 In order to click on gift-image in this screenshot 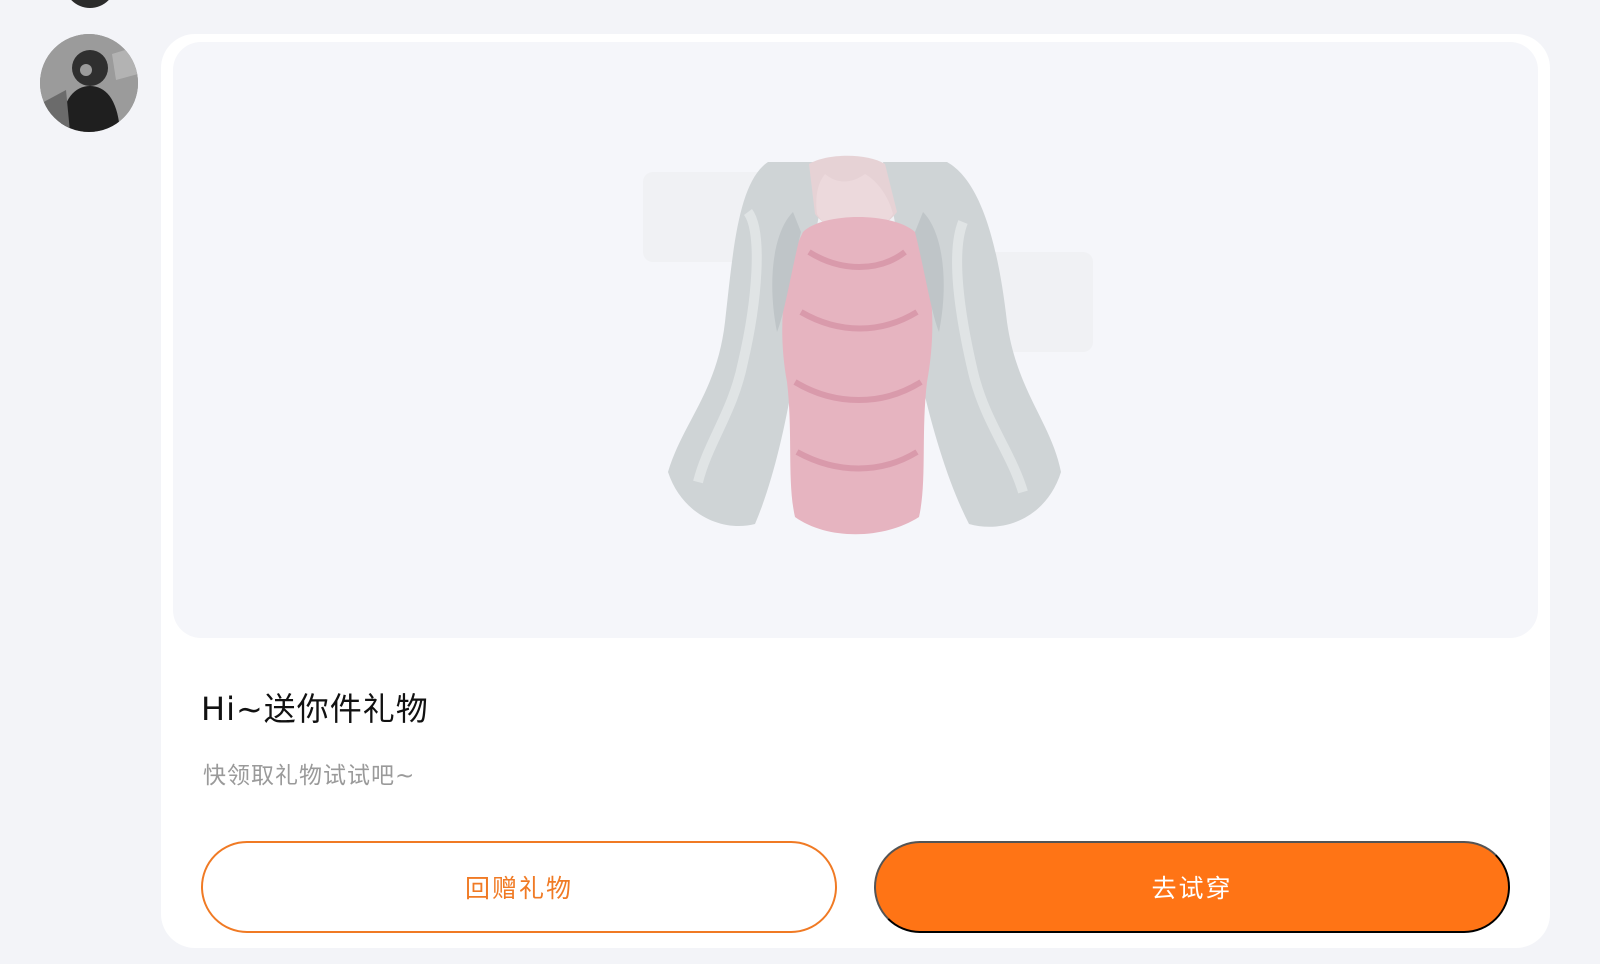, I will do `click(868, 345)`.